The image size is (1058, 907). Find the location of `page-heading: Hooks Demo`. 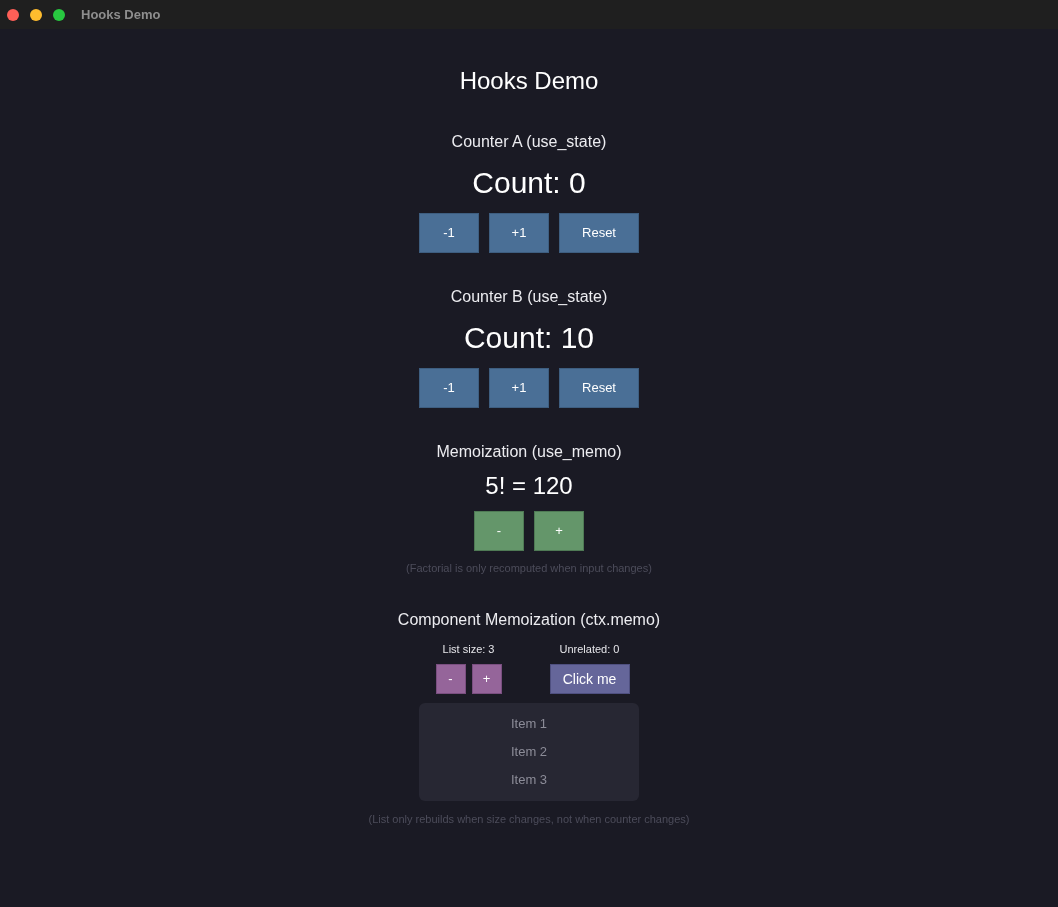

page-heading: Hooks Demo is located at coordinates (529, 81).